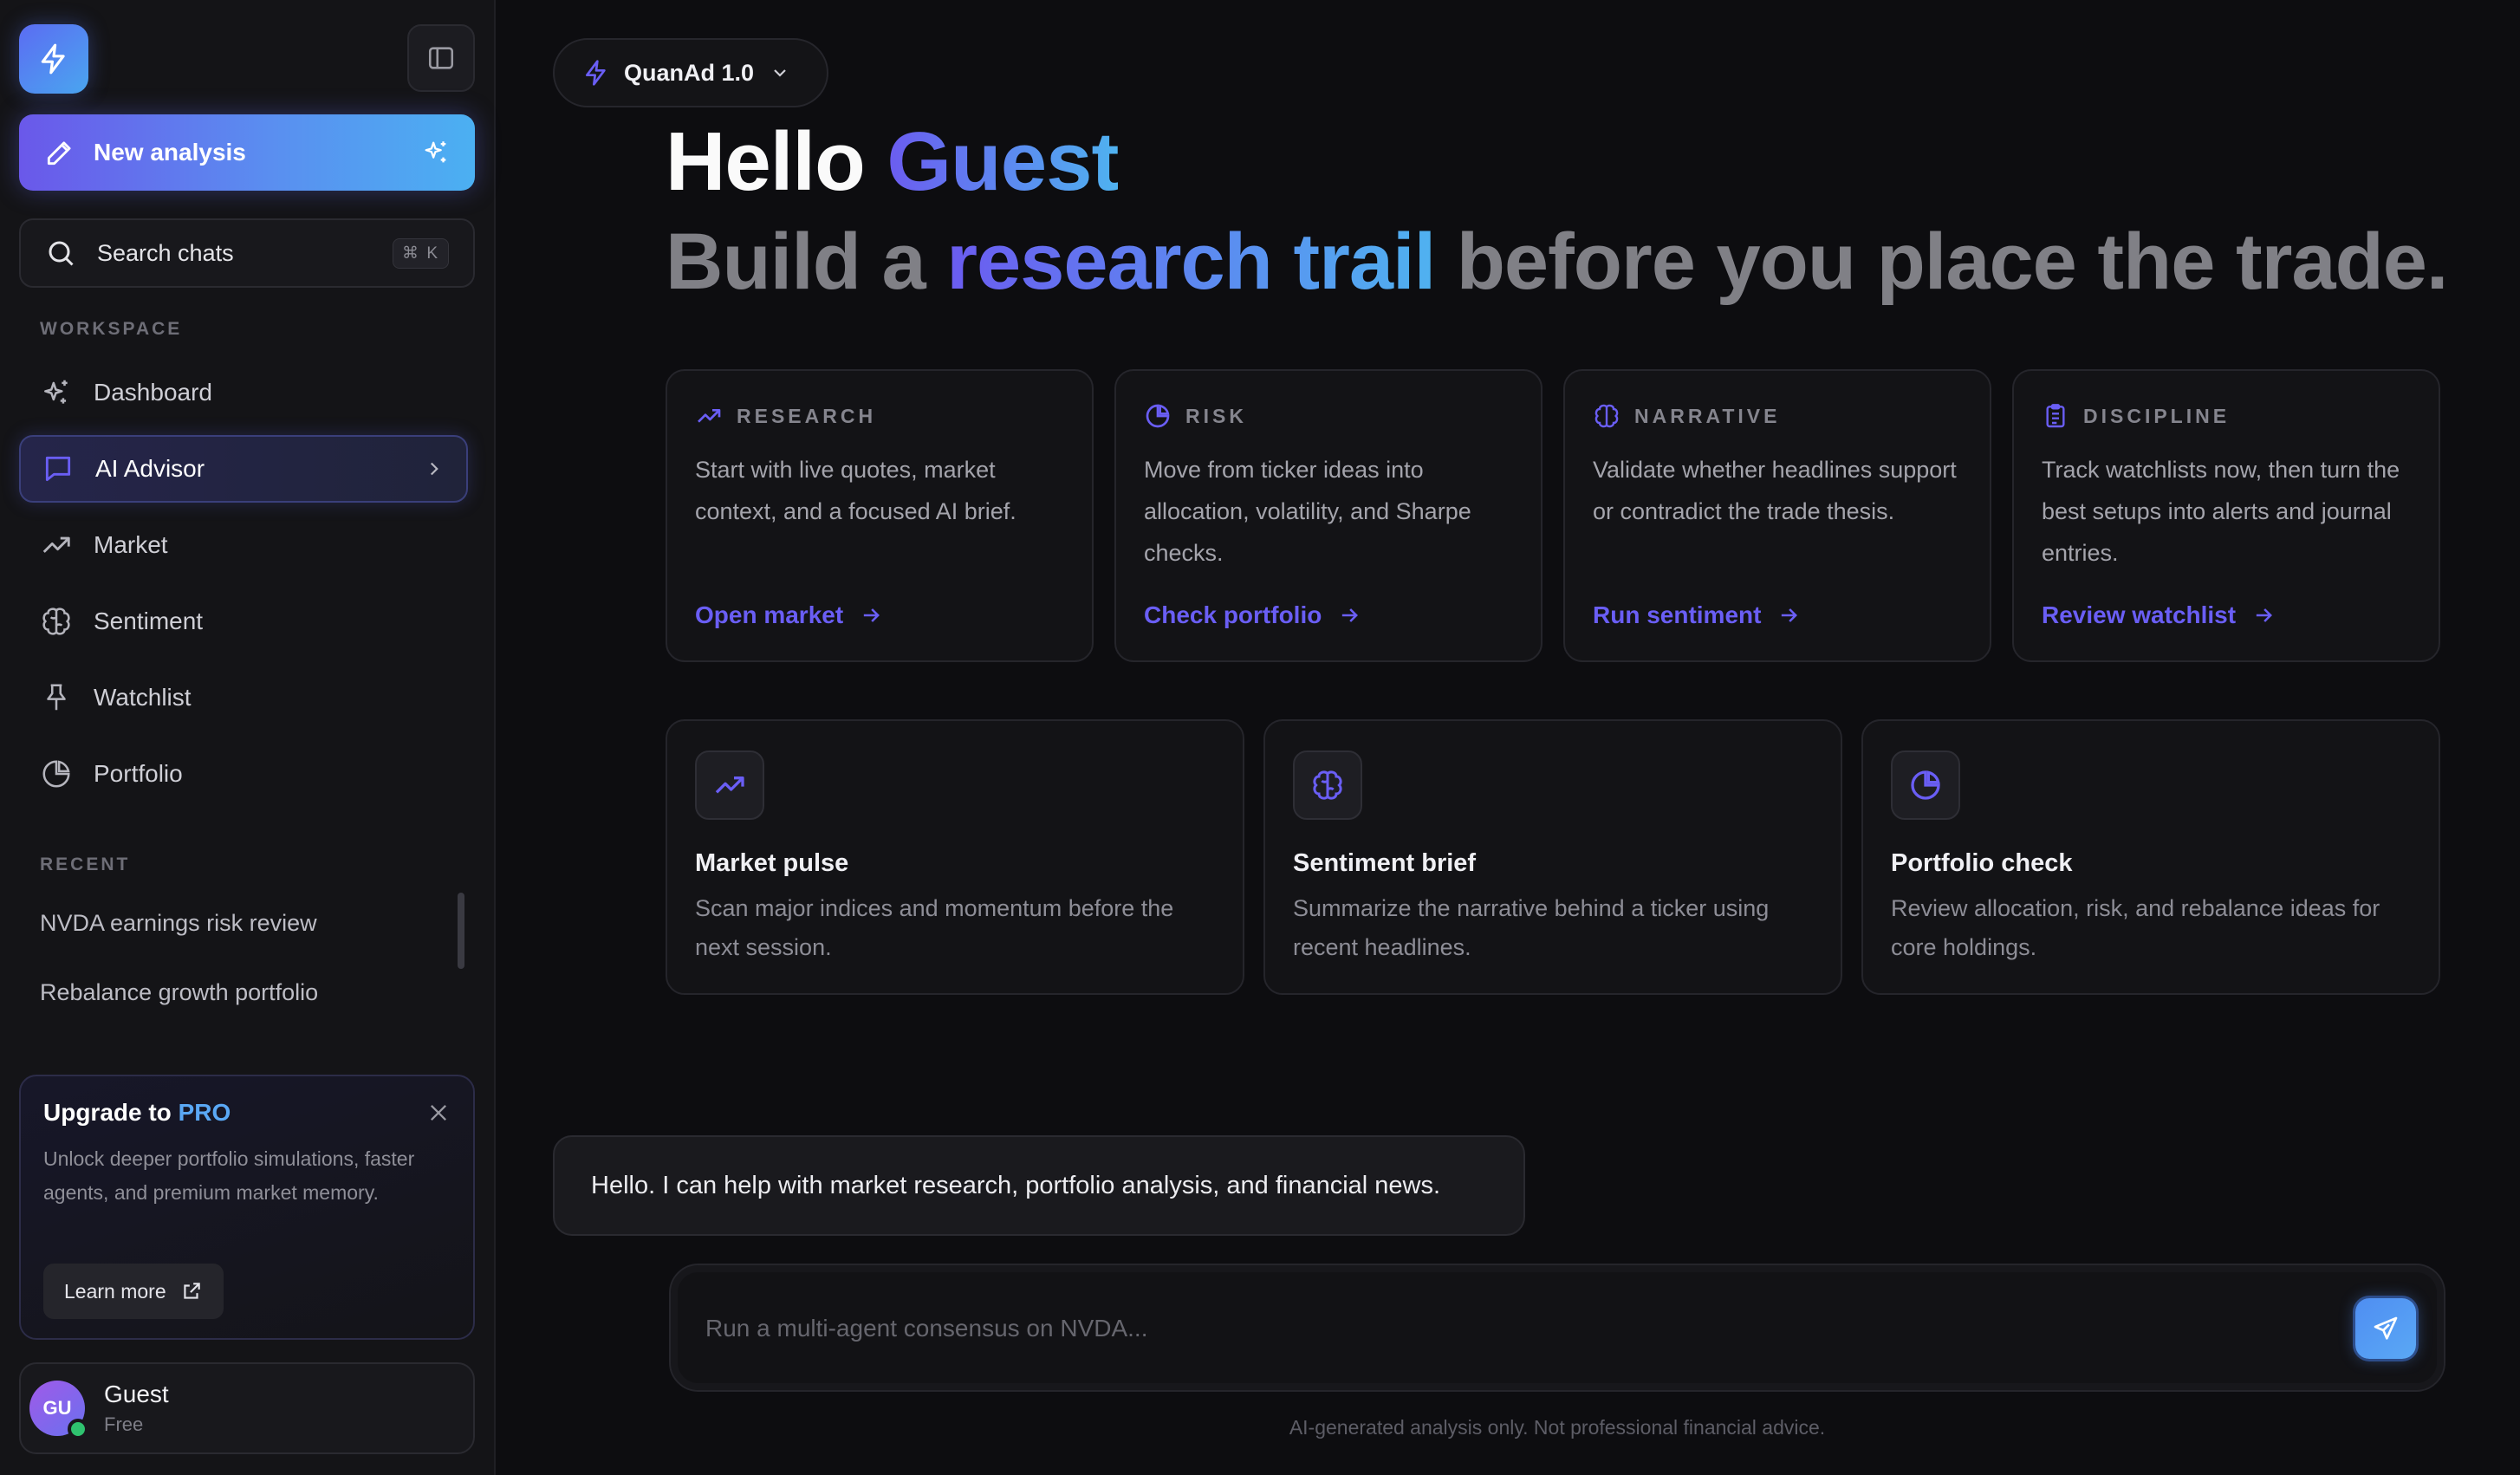 This screenshot has width=2520, height=1475. I want to click on sidebar-item-ai-advisor: AI Advisor, so click(243, 469).